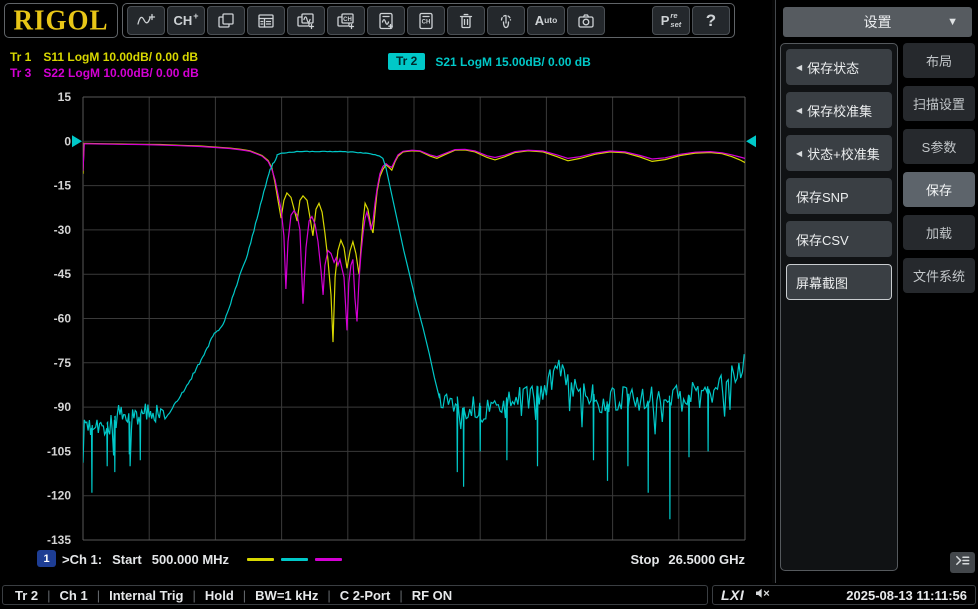 The height and width of the screenshot is (609, 978). Describe the element at coordinates (63, 319) in the screenshot. I see `y-axis-label: -60` at that location.